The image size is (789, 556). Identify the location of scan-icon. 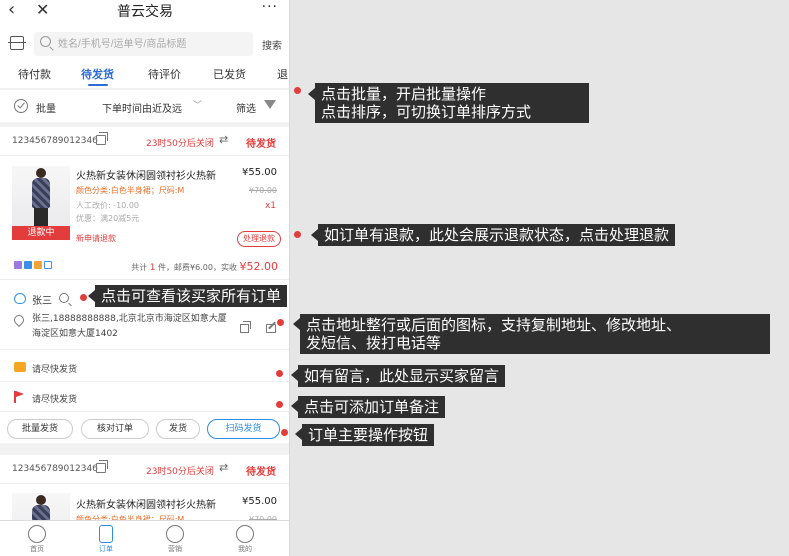
(17, 43).